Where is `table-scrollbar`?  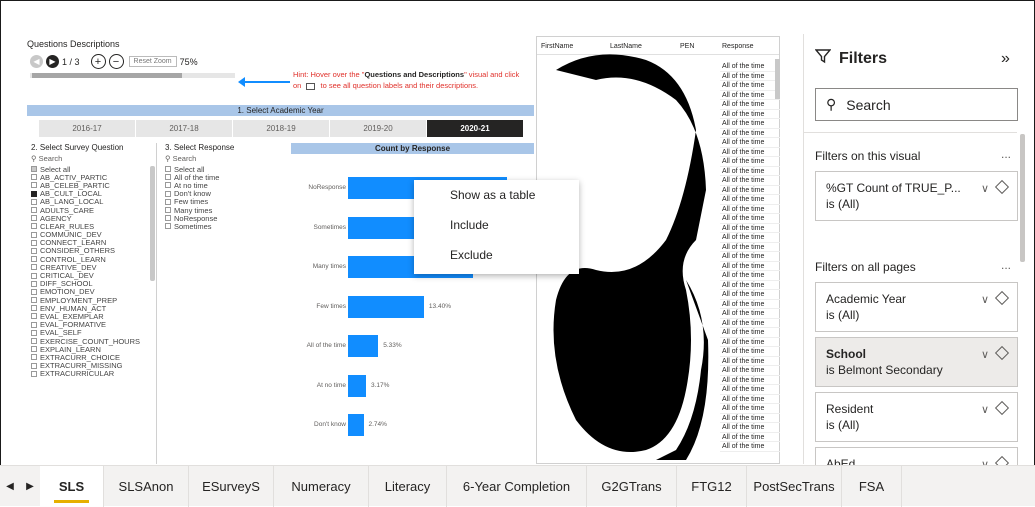
table-scrollbar is located at coordinates (777, 79).